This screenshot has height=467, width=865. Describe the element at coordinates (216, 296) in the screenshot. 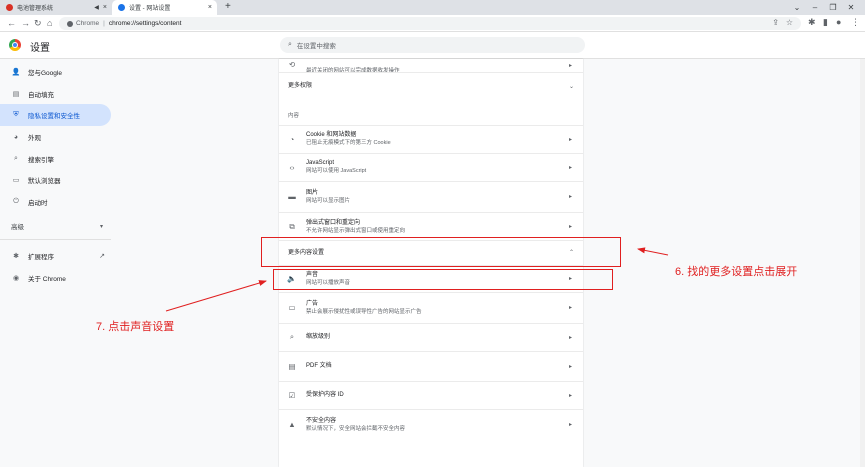

I see `arrow-step7` at that location.